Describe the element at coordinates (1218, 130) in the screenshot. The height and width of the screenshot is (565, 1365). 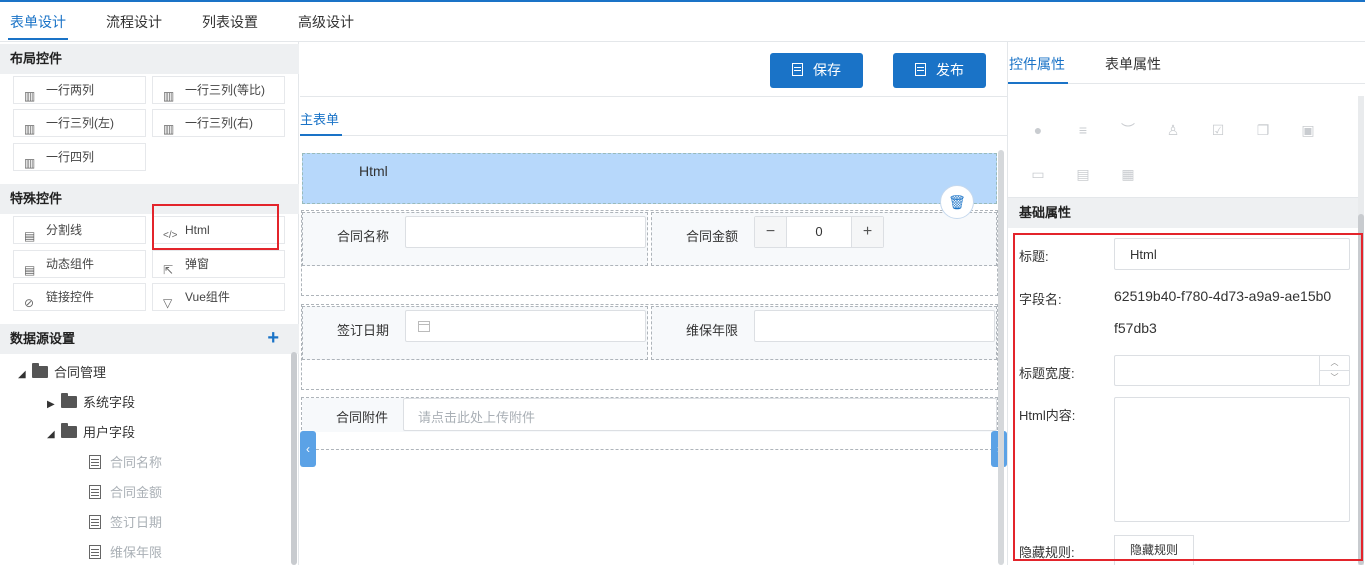
I see `checkbox-icon: ☑` at that location.